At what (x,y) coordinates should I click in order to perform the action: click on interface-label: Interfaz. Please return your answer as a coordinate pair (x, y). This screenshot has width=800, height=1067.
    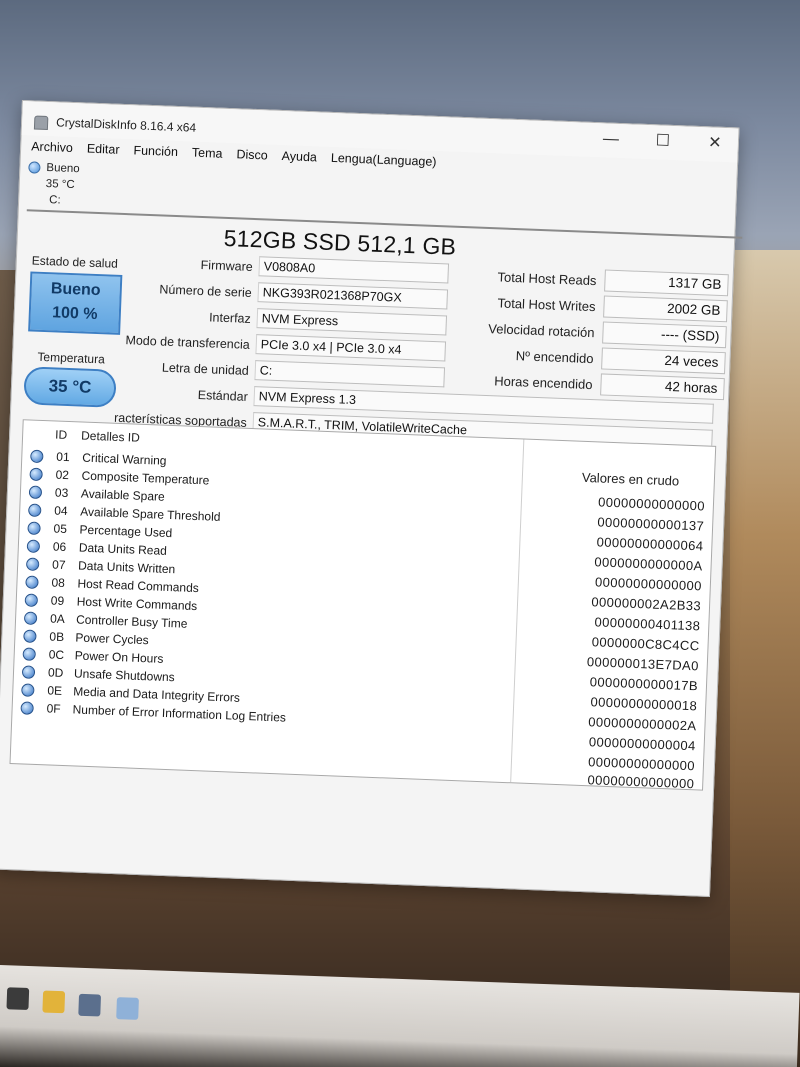
    Looking at the image, I should click on (230, 318).